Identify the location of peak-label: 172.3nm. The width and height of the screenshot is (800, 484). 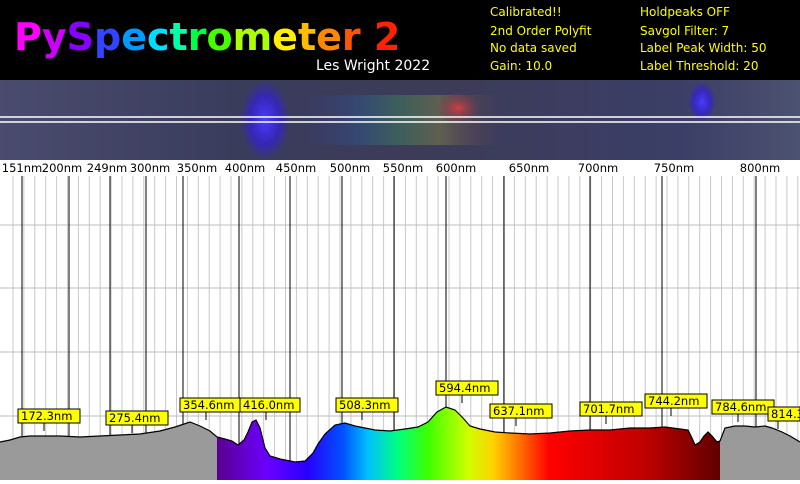
(49, 419).